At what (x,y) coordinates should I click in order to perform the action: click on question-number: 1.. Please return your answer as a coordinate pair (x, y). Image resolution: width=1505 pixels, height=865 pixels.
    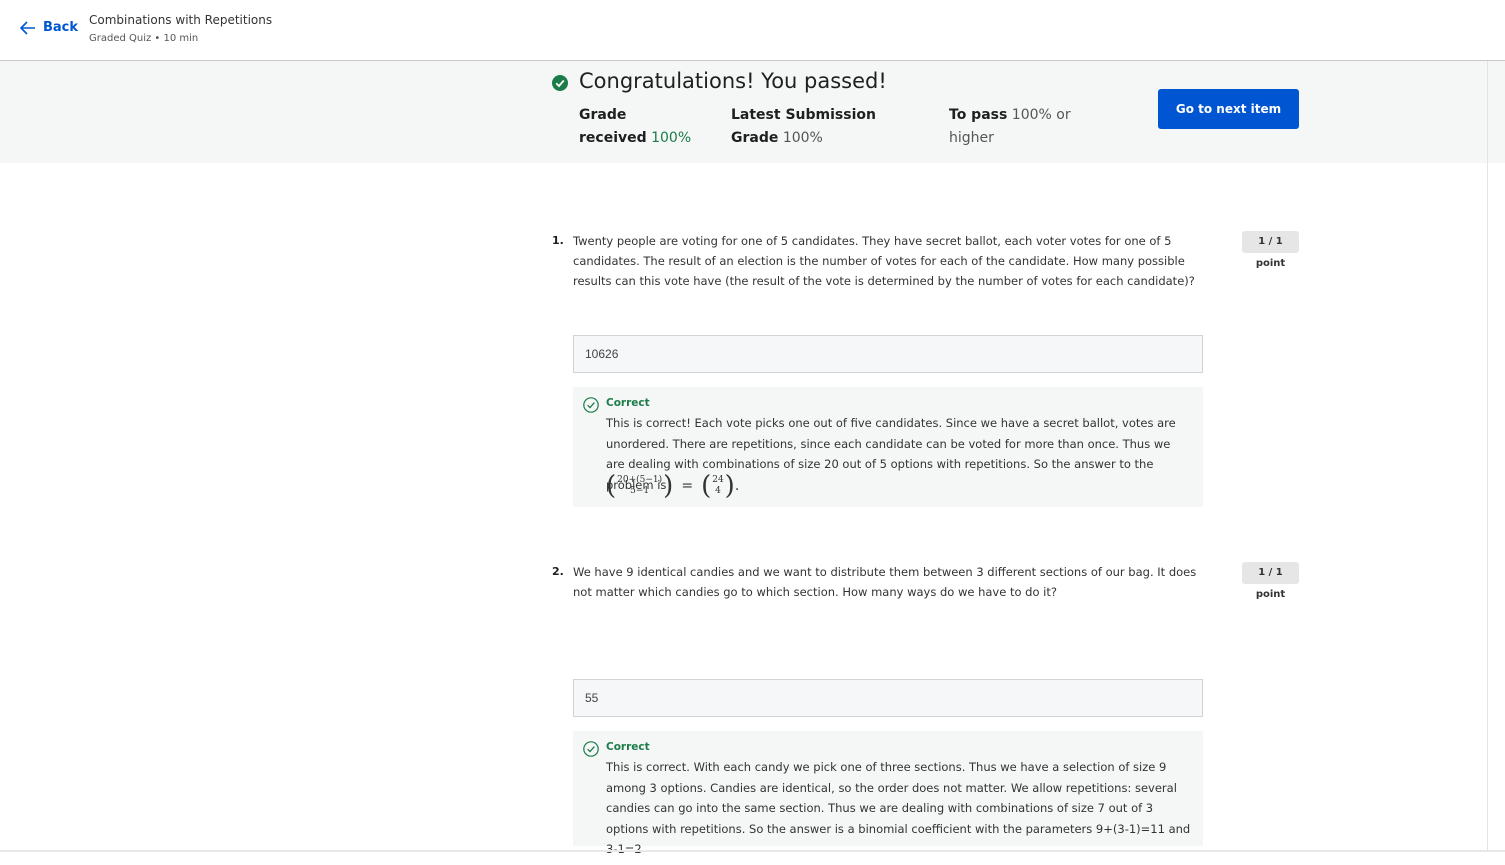
    Looking at the image, I should click on (558, 240).